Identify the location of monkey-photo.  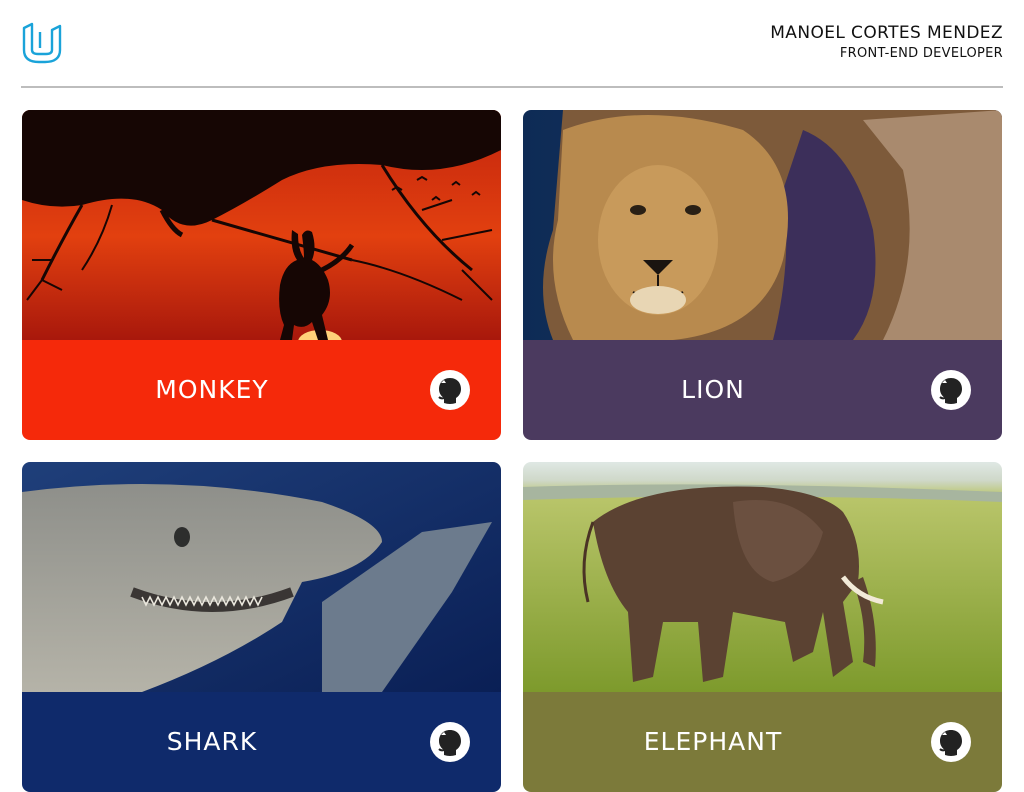
(261, 225).